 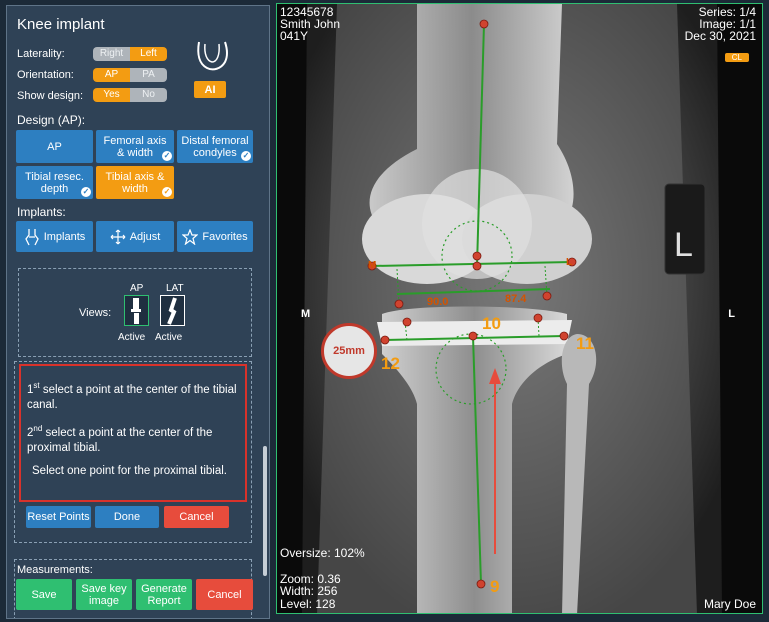 I want to click on save-key-image-button: Save key image, so click(x=104, y=594).